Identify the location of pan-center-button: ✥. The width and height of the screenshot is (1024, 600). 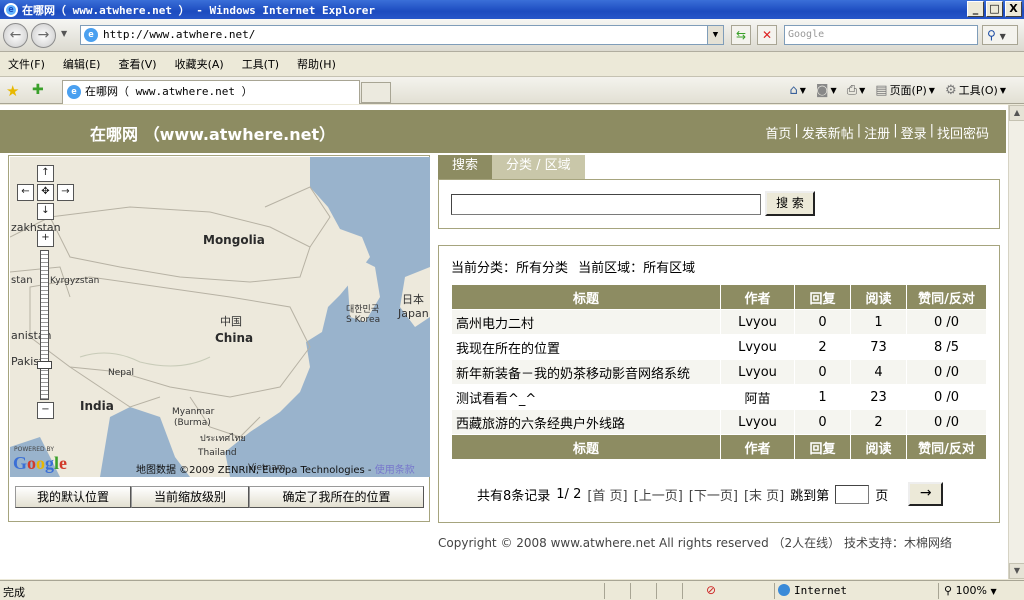
(45, 192).